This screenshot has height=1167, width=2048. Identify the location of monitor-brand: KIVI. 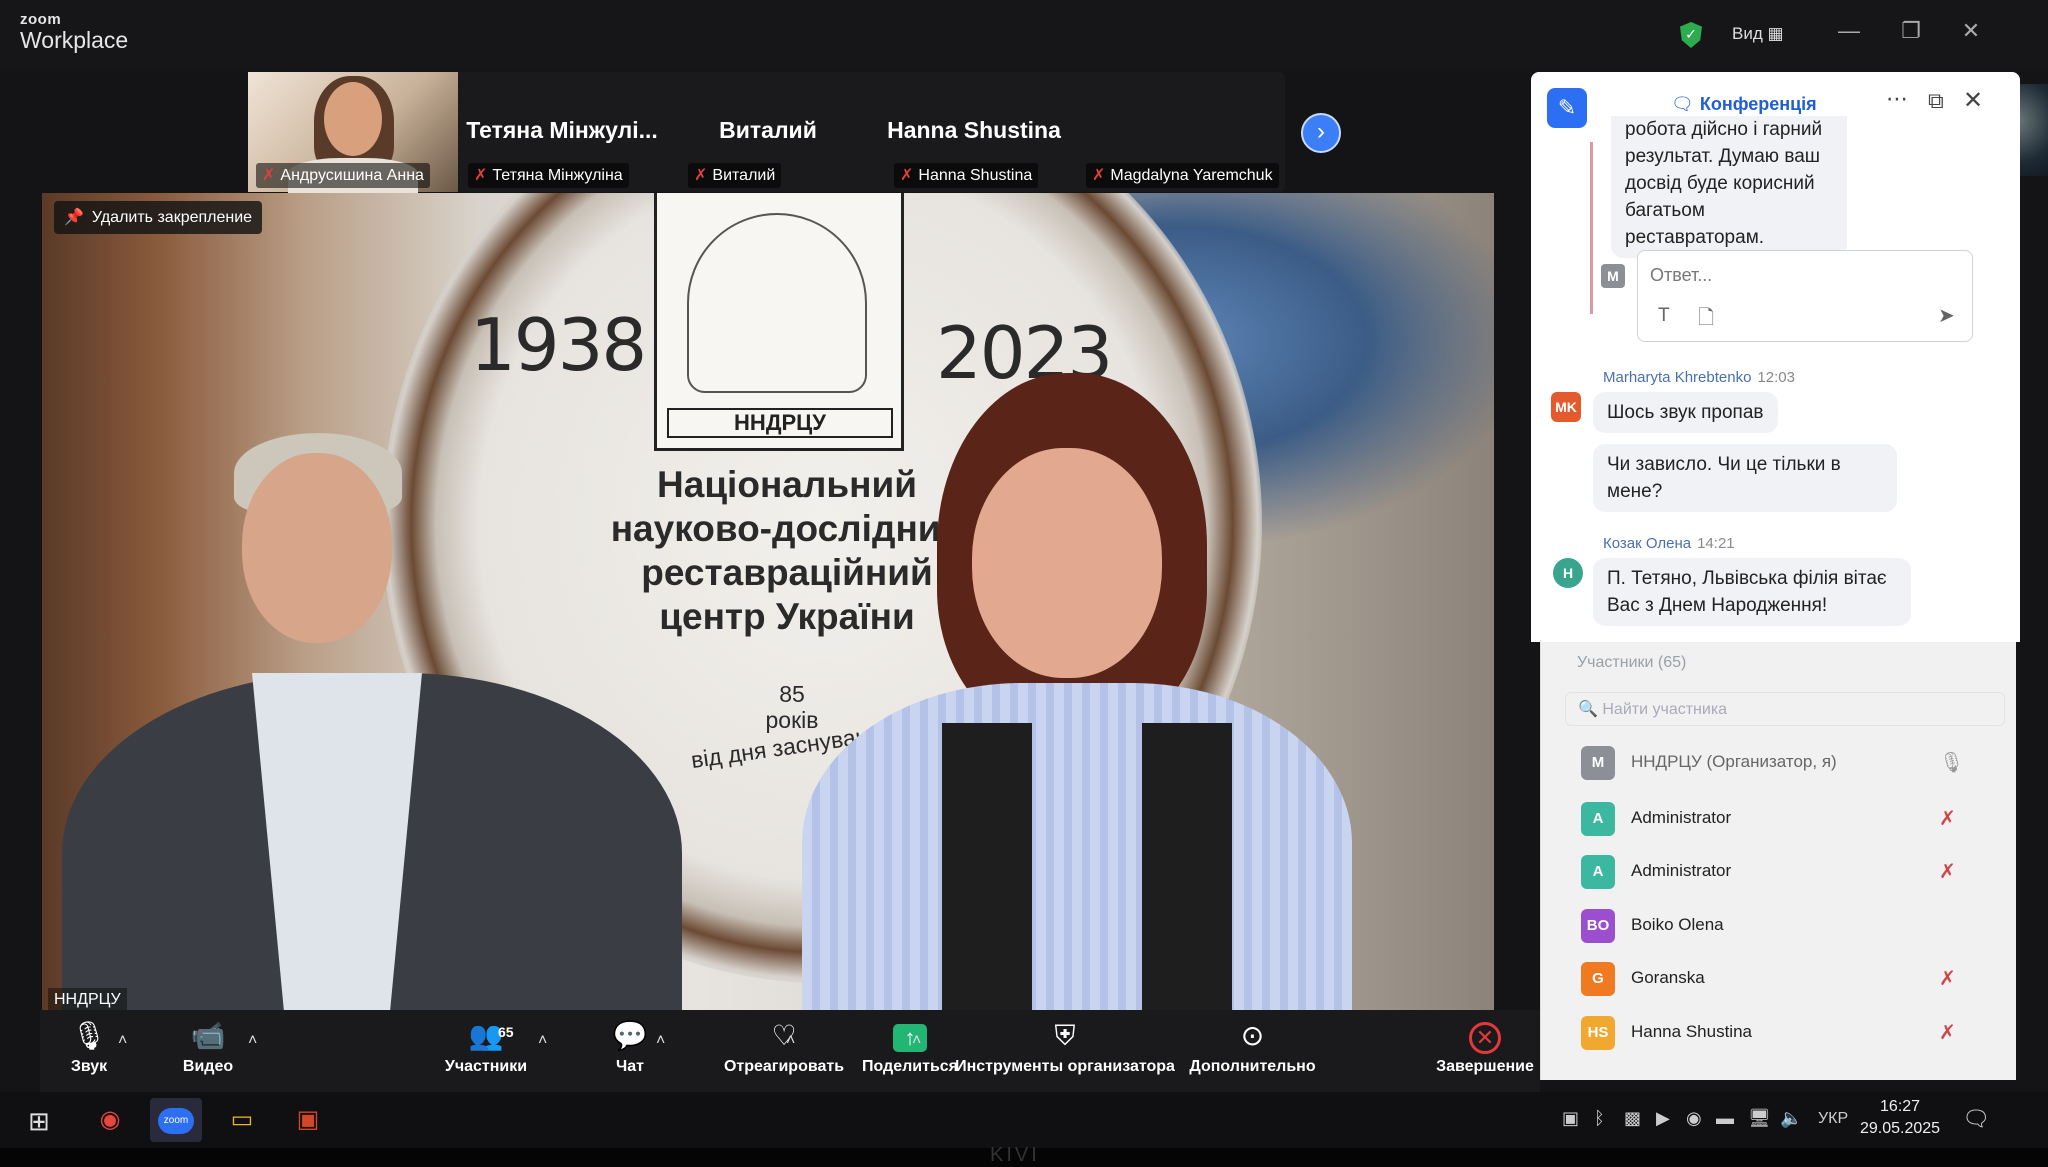
(1015, 1155).